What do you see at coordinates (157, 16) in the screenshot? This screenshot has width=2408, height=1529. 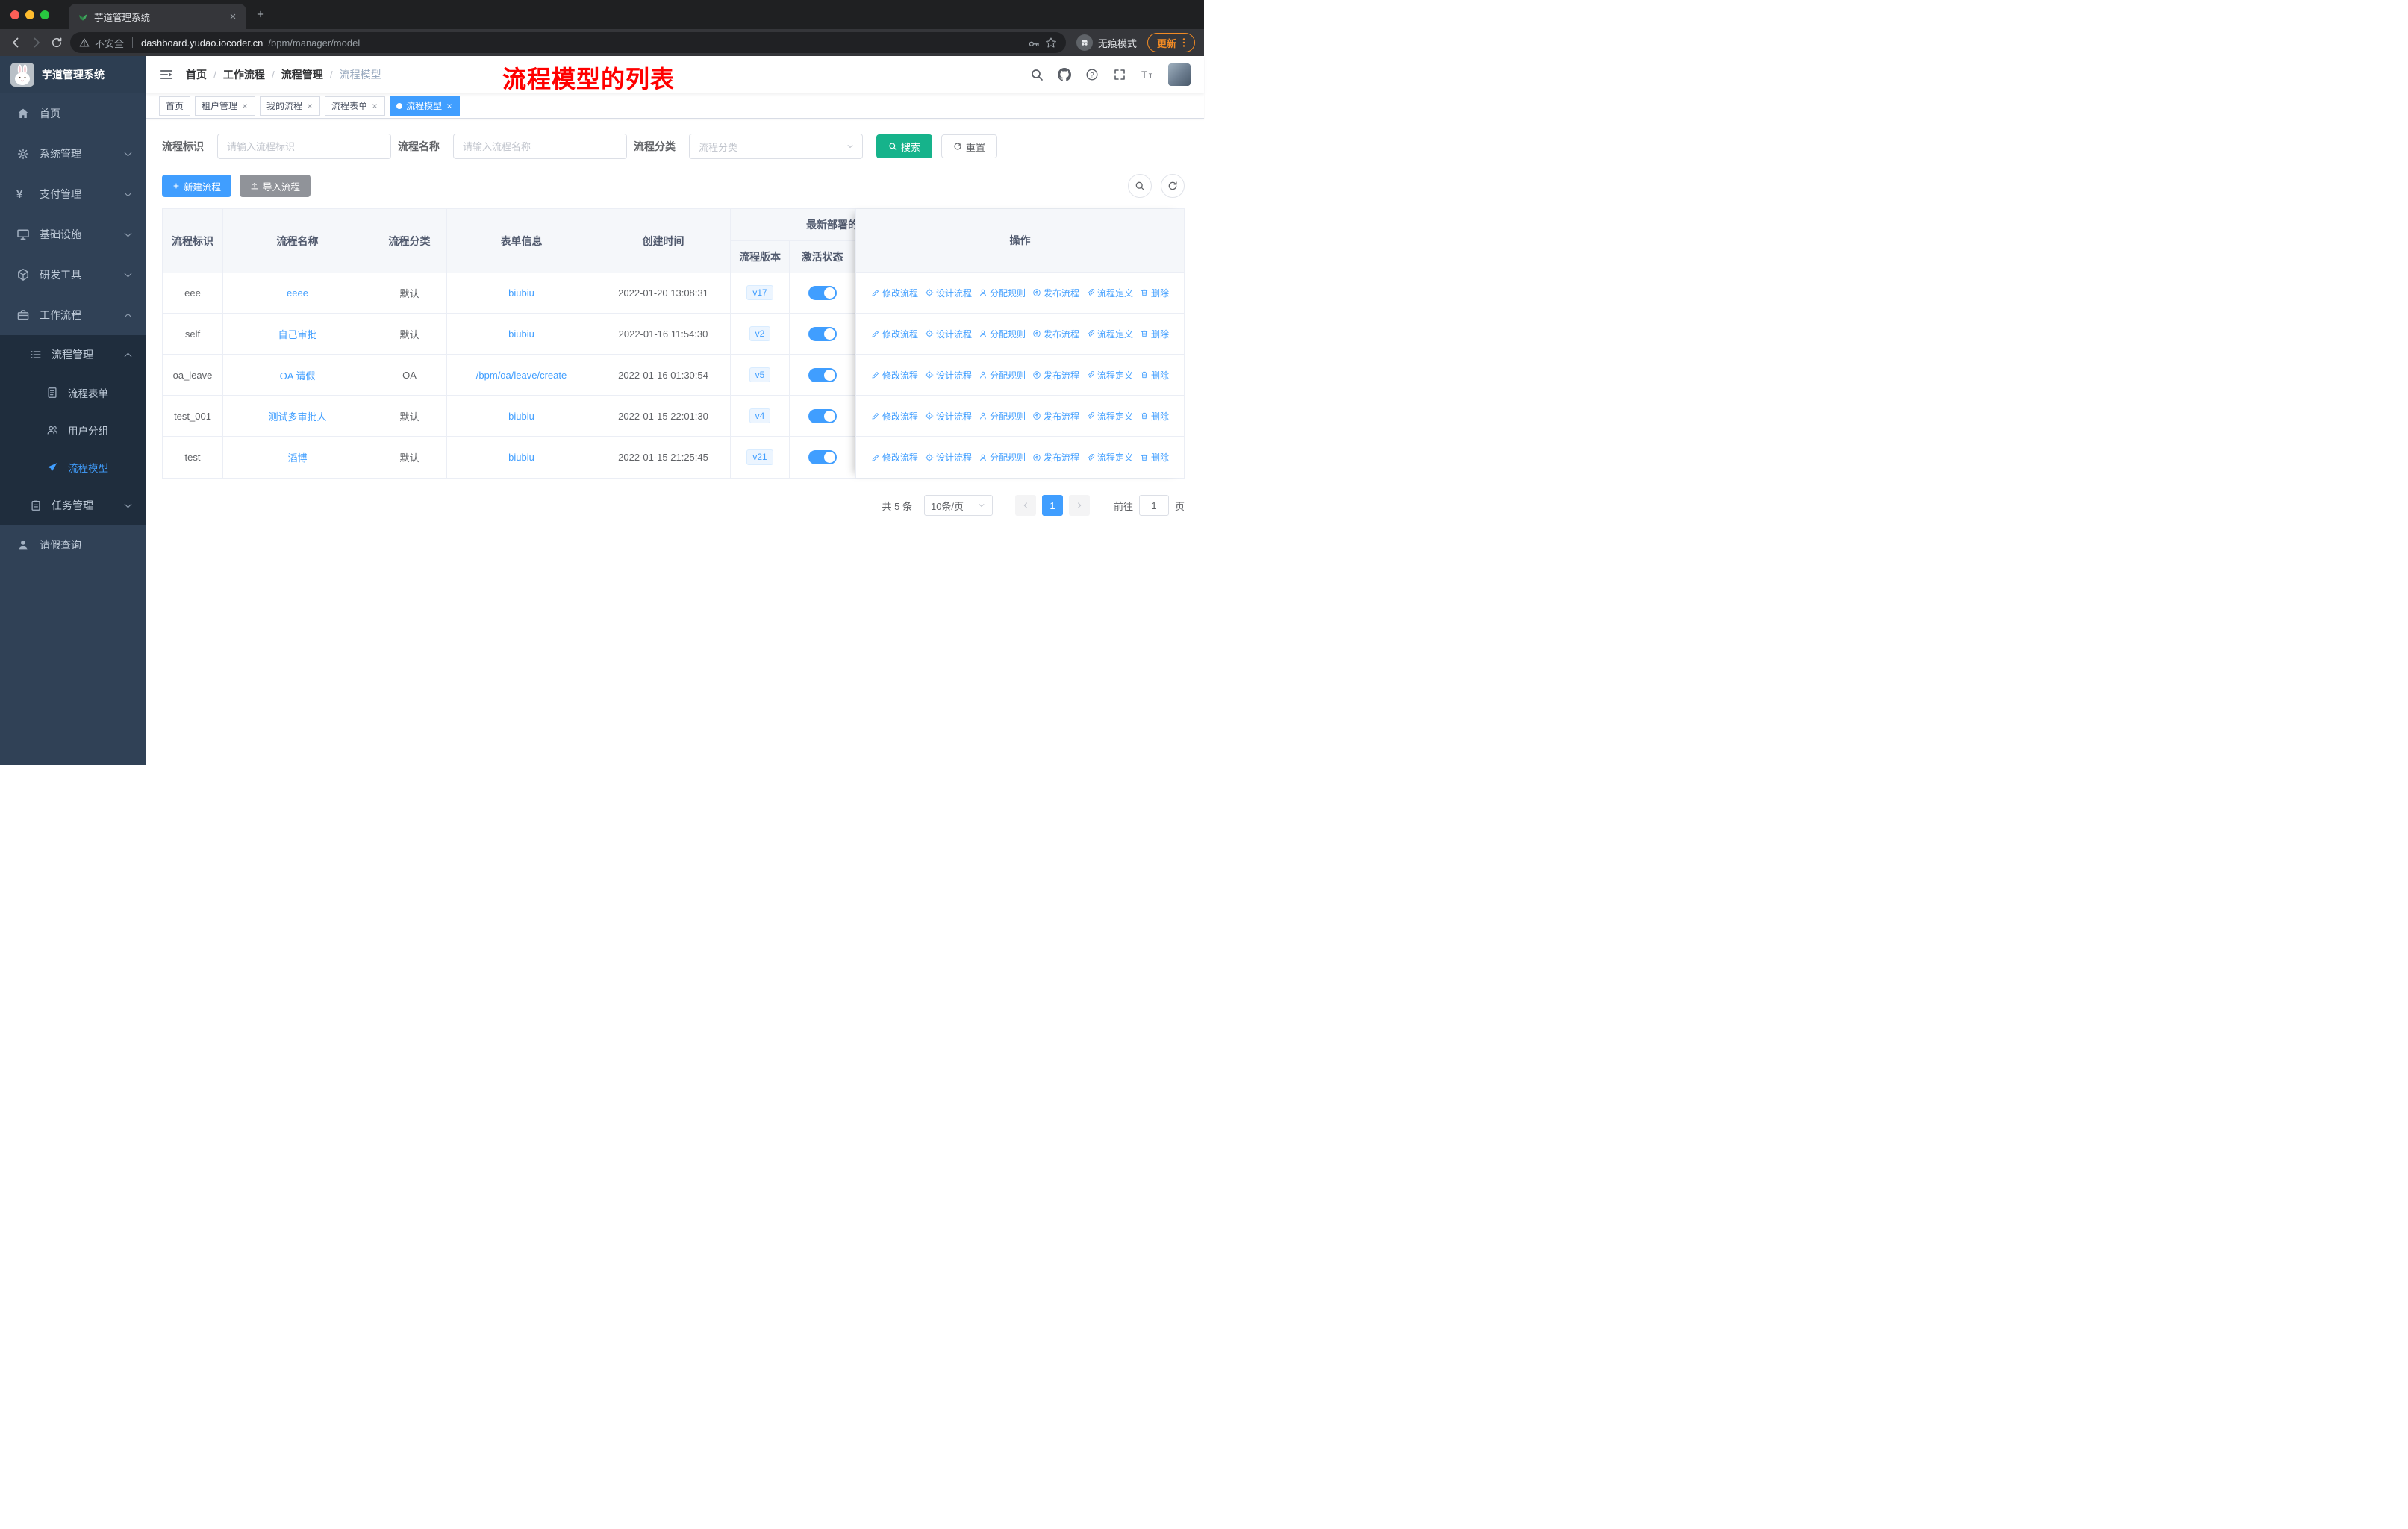 I see `browser-tab: 芋道管理系统` at bounding box center [157, 16].